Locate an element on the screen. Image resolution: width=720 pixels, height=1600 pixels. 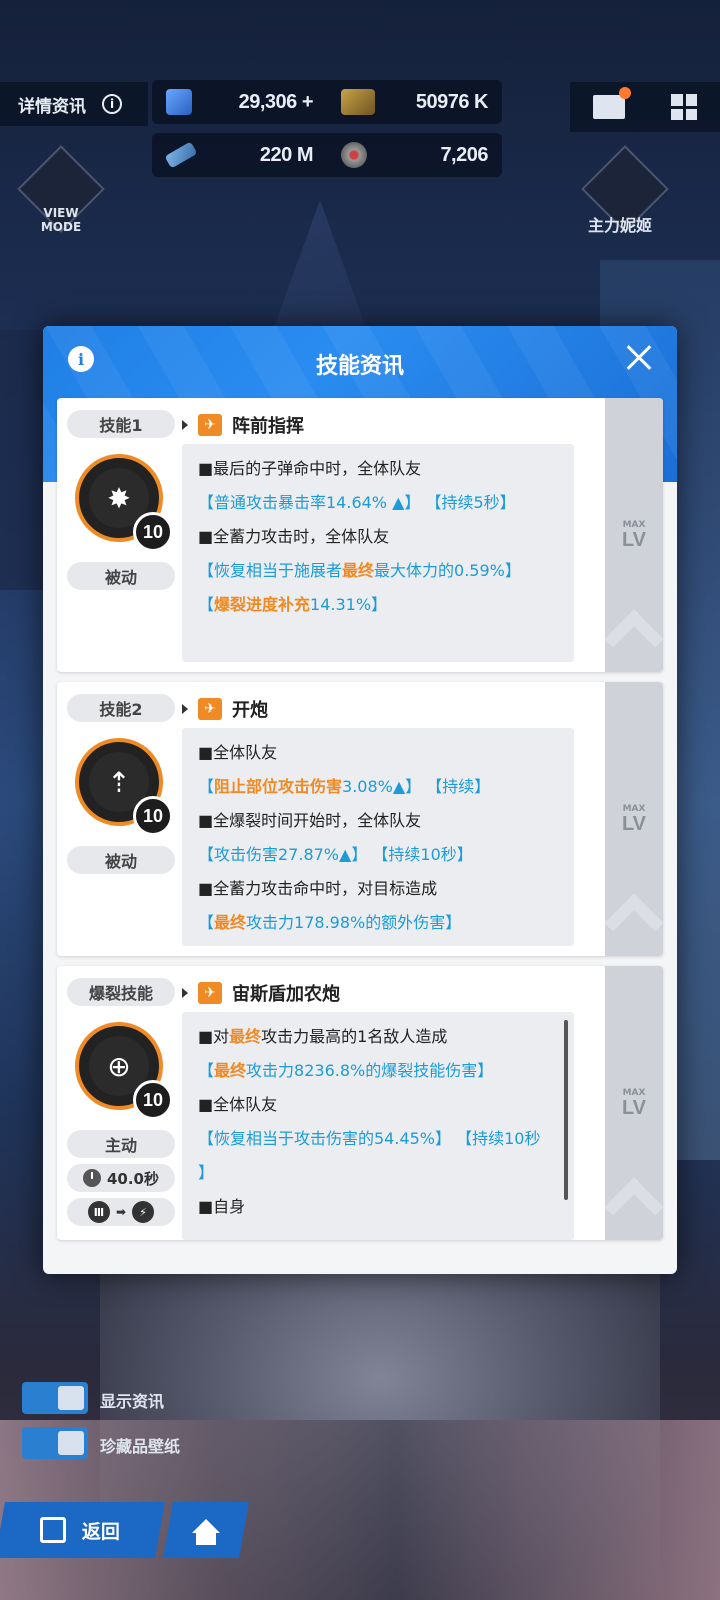
description-line: ■全蓄力攻击命中时，对目标造成 is located at coordinates (378, 889).